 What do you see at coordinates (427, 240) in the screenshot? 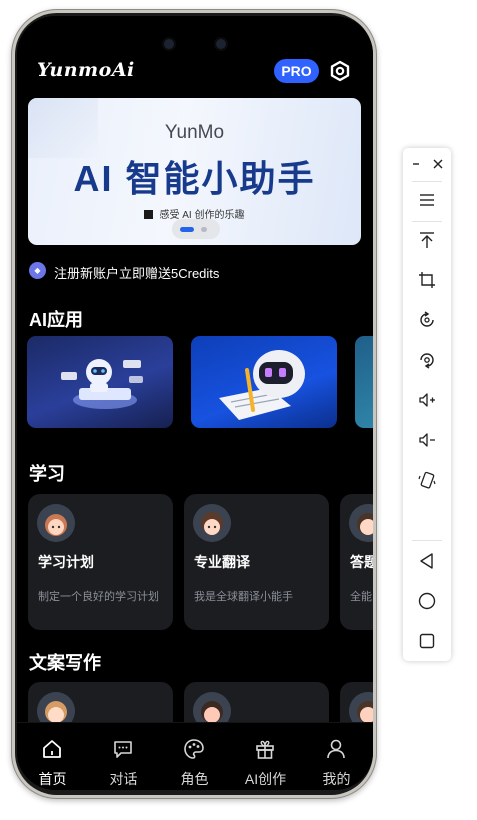
I see `pin-top-icon` at bounding box center [427, 240].